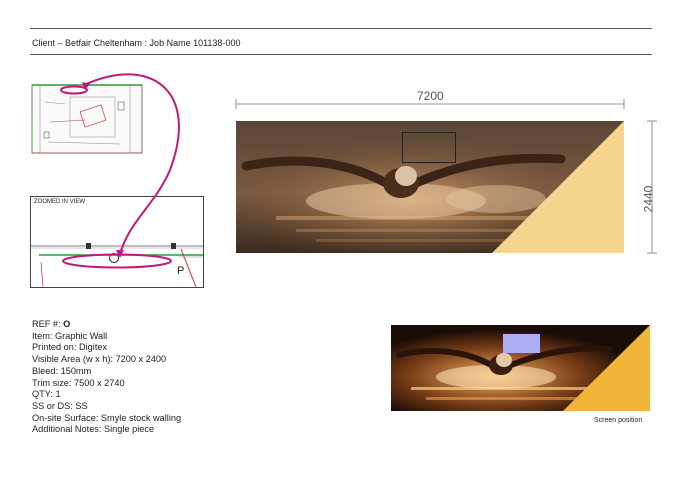 The width and height of the screenshot is (680, 481). Describe the element at coordinates (558, 187) in the screenshot. I see `bleed-triangle` at that location.